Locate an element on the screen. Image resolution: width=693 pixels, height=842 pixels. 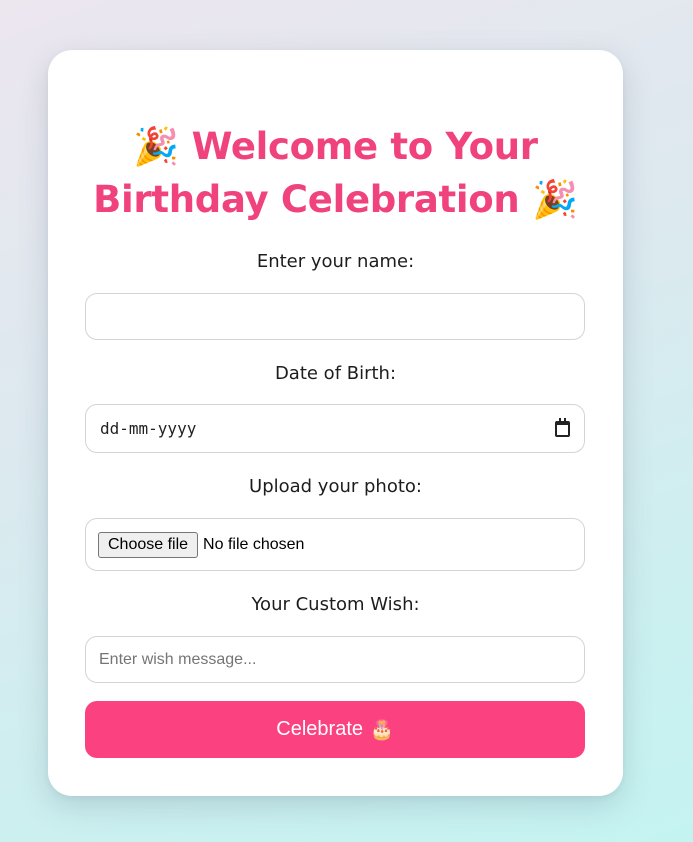
date-of-birth-input: dd-mm-yyyy is located at coordinates (335, 428).